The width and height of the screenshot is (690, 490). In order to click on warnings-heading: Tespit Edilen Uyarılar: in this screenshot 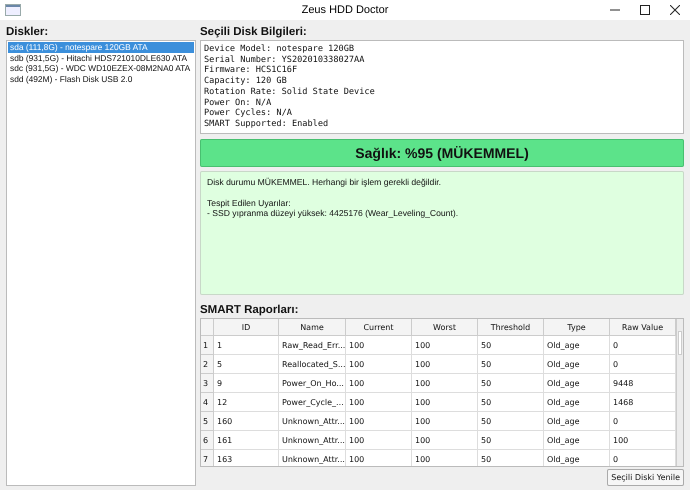, I will do `click(249, 203)`.